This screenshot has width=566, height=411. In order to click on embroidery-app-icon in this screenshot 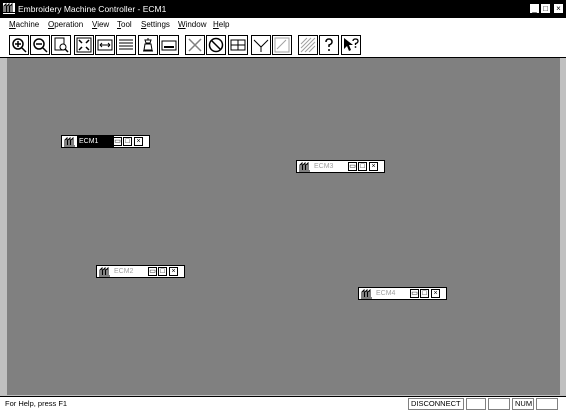, I will do `click(9, 8)`.